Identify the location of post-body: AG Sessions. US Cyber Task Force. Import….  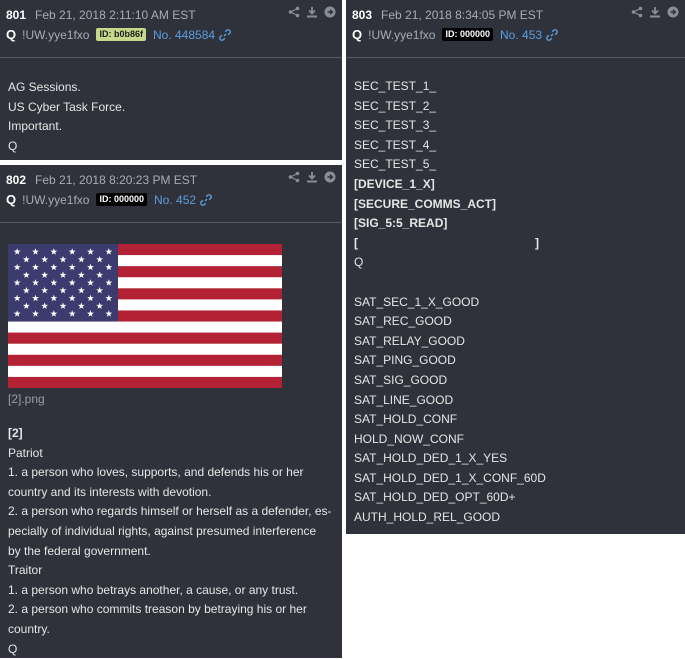
(172, 117).